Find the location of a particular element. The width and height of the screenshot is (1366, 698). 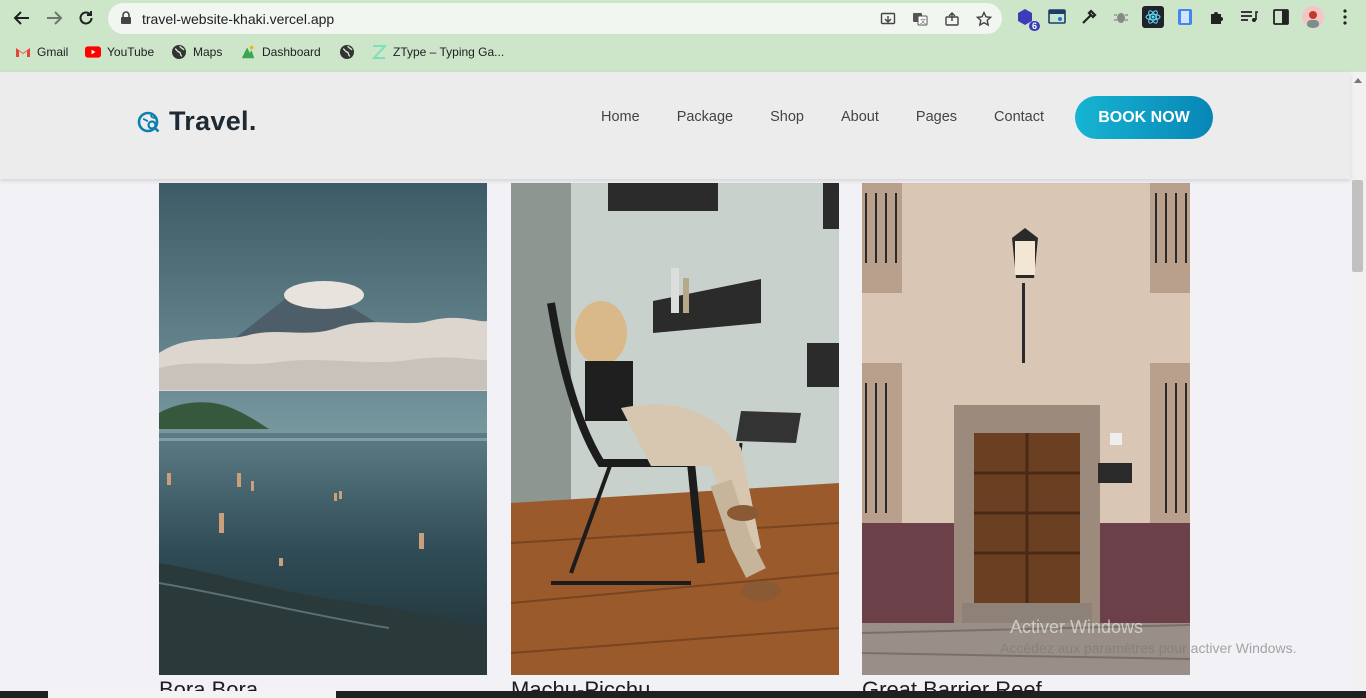

brand-name: Travel. is located at coordinates (213, 121).